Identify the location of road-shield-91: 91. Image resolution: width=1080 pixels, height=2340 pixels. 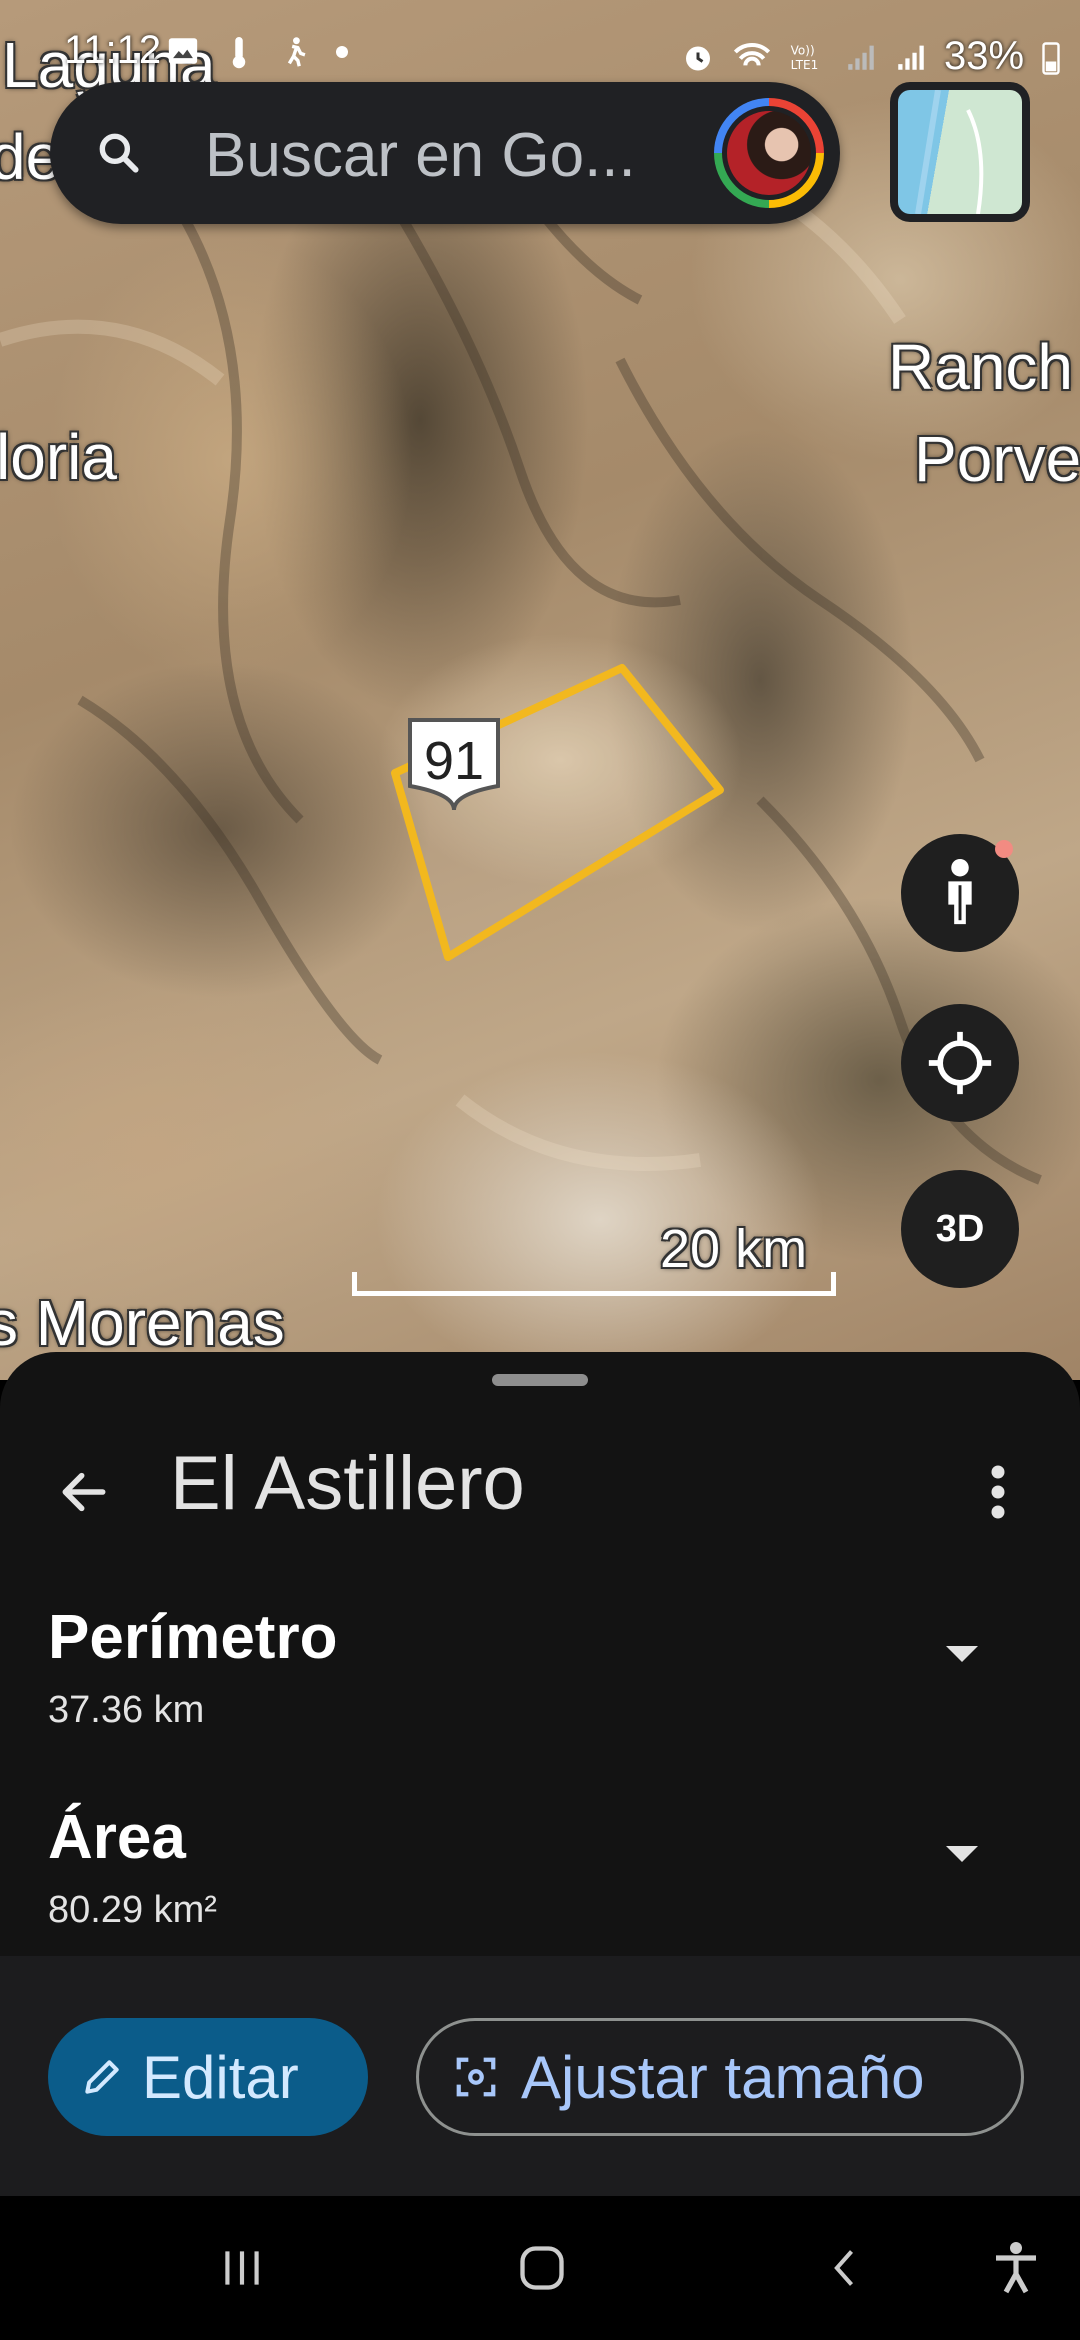
(454, 762).